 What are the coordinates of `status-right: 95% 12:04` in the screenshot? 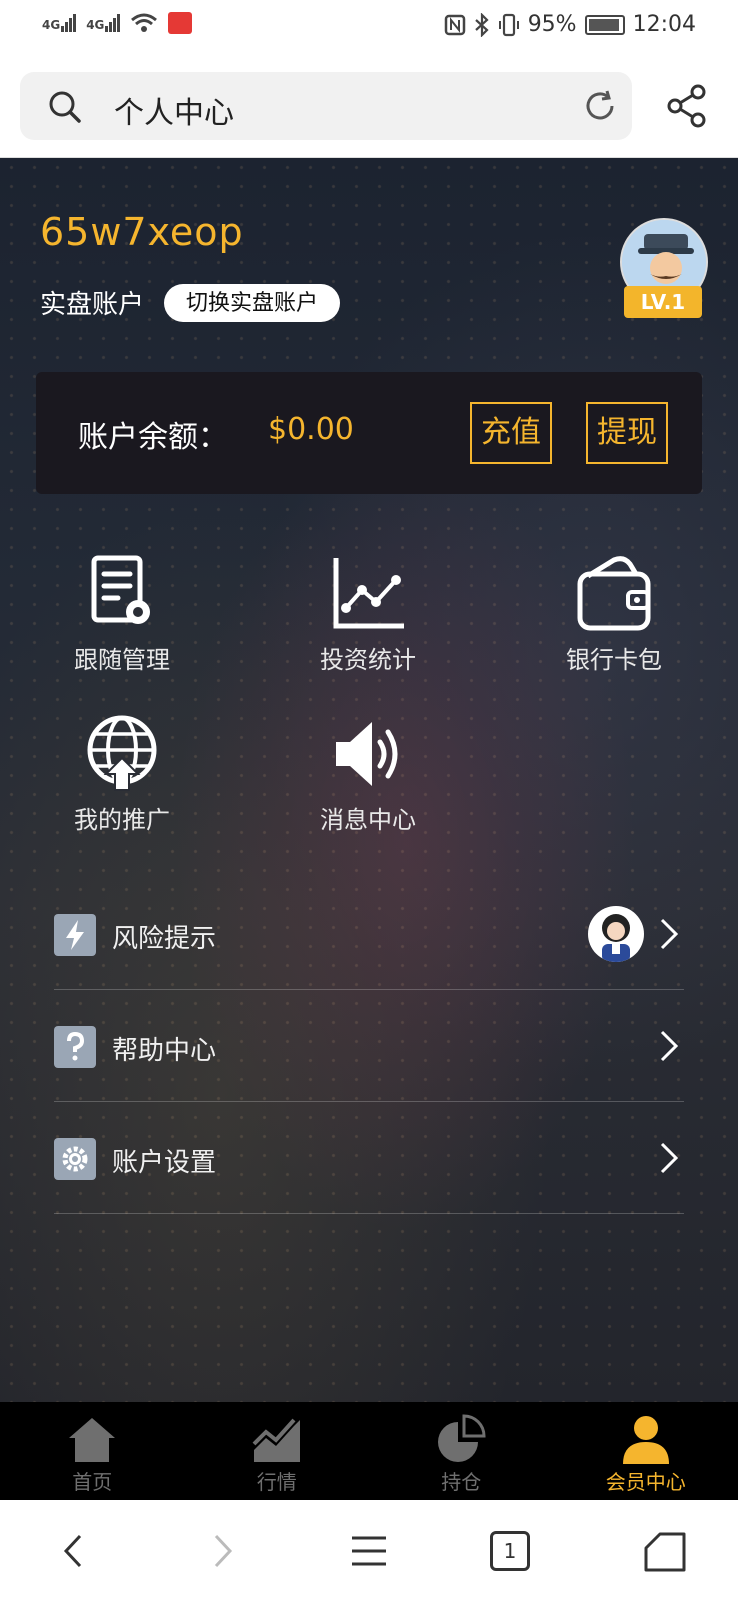 It's located at (570, 24).